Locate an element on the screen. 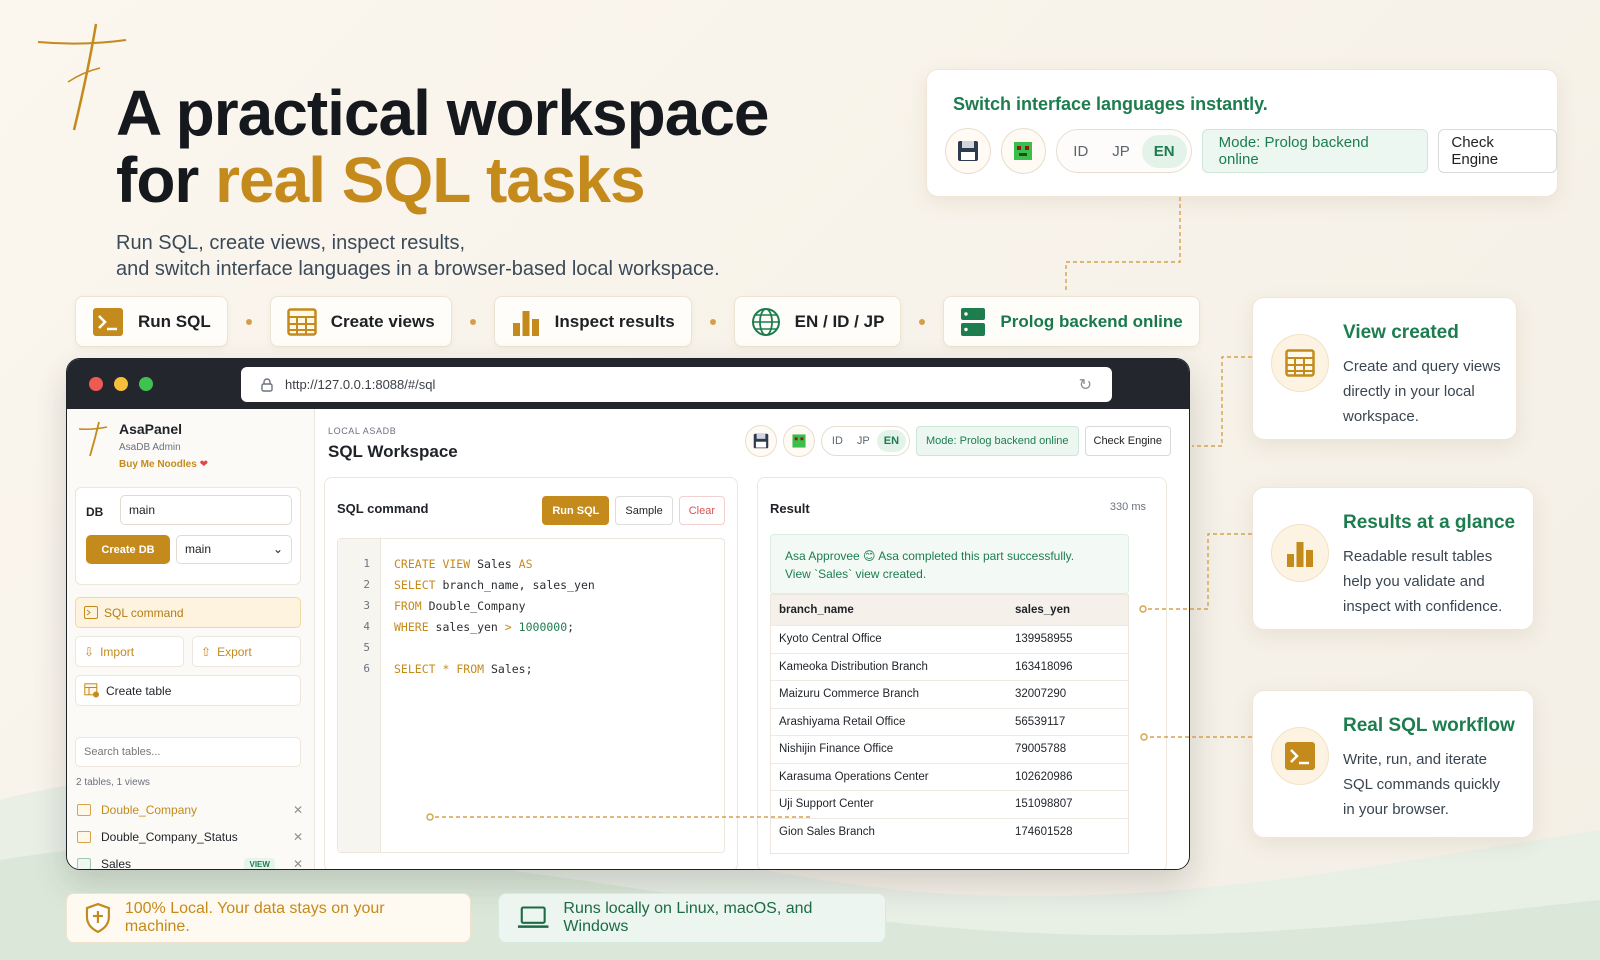 This screenshot has height=960, width=1600. hero-title-prefix: for is located at coordinates (166, 180).